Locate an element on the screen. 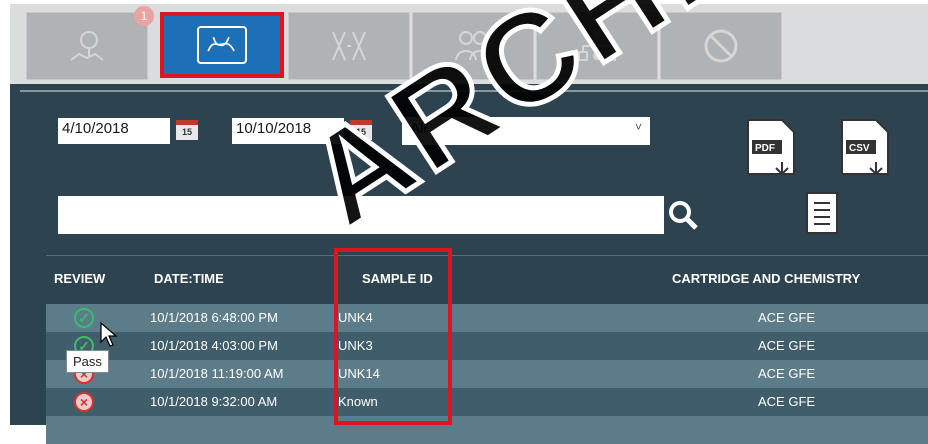  end-date-field: 10/10/2018 is located at coordinates (288, 131).